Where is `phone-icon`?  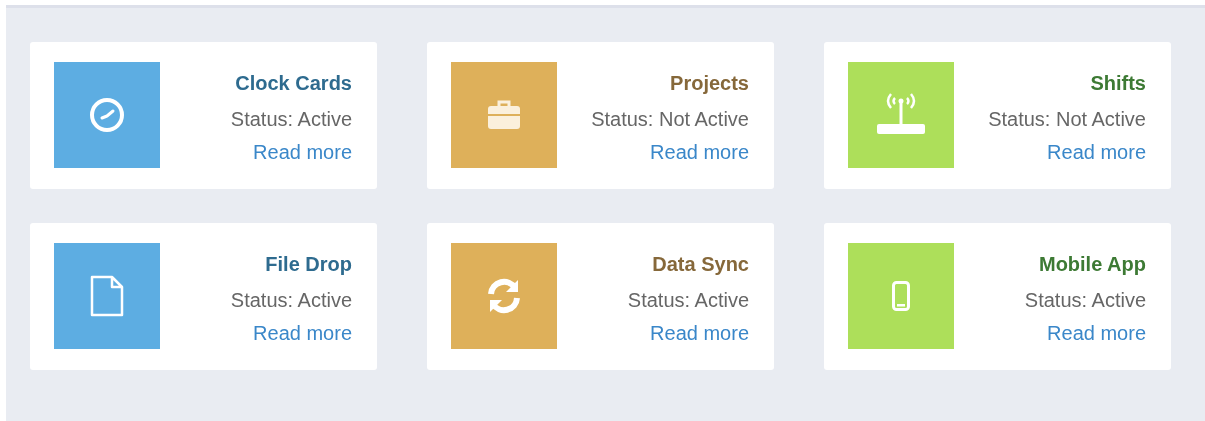
phone-icon is located at coordinates (901, 296).